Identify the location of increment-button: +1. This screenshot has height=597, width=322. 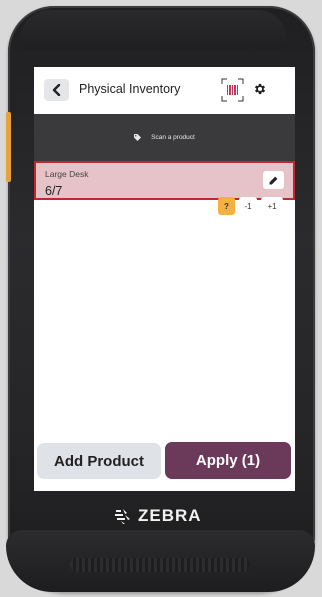
(272, 206).